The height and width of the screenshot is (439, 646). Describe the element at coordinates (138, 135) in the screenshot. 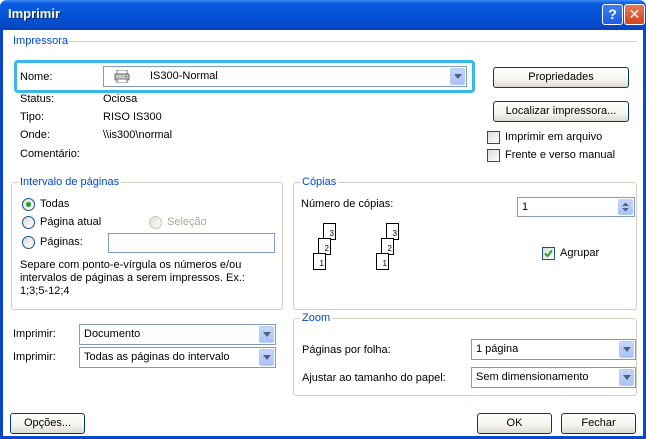

I see `where-value: \\is300\normal` at that location.